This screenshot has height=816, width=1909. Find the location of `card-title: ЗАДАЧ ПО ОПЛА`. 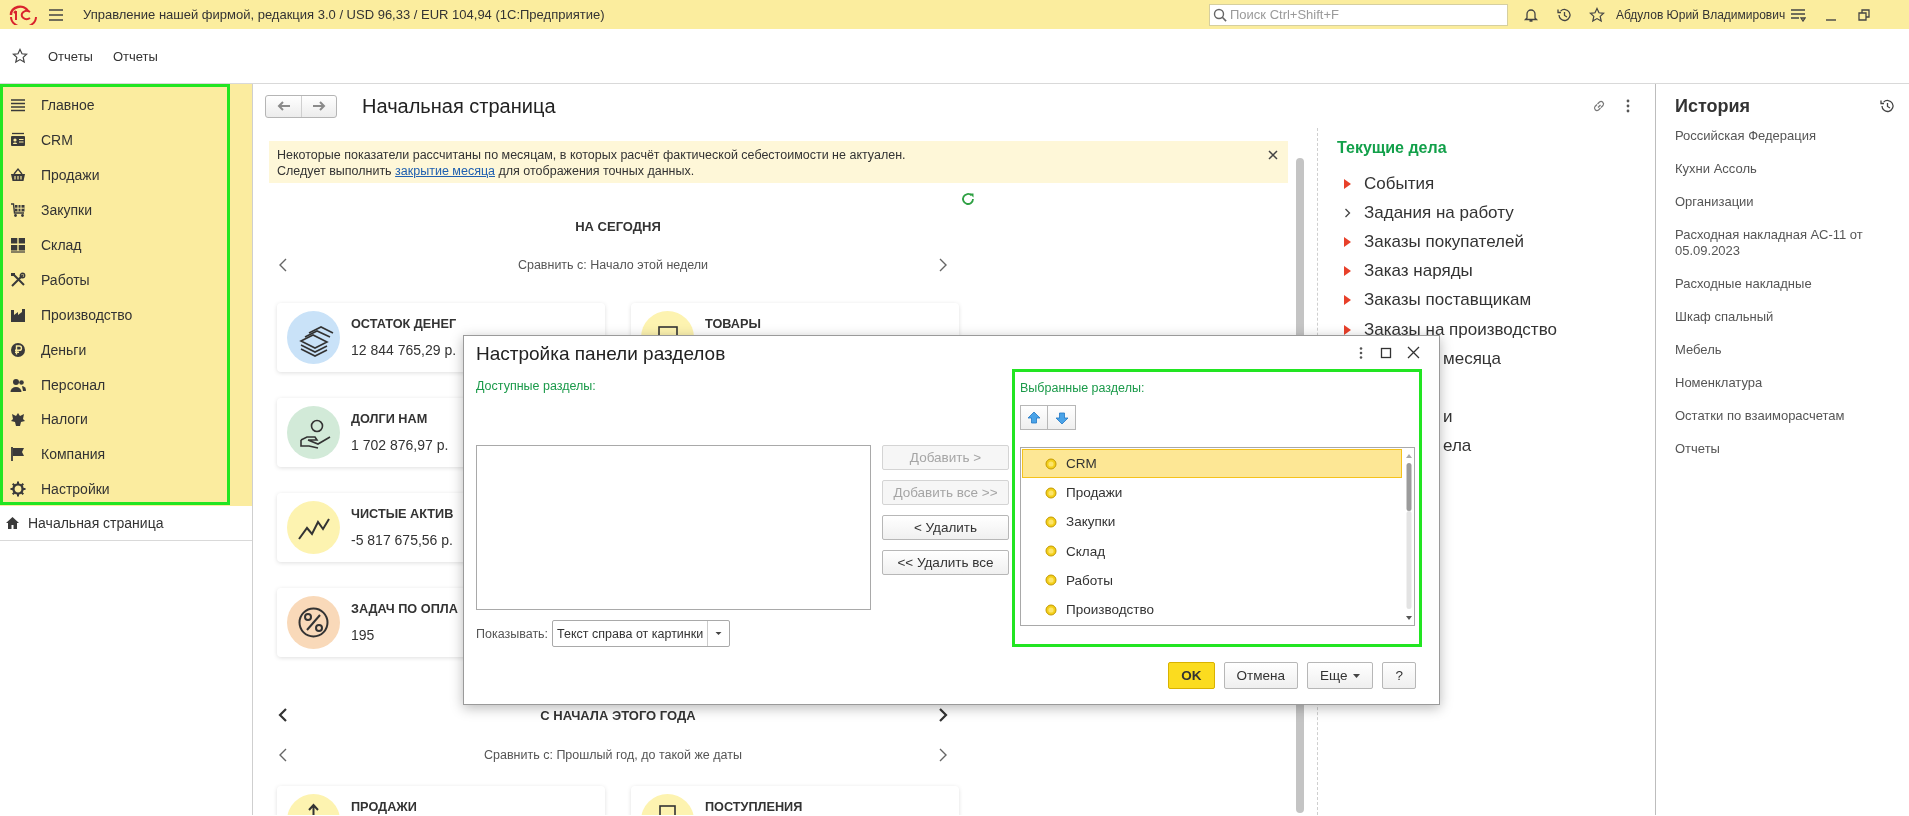

card-title: ЗАДАЧ ПО ОПЛА is located at coordinates (404, 609).